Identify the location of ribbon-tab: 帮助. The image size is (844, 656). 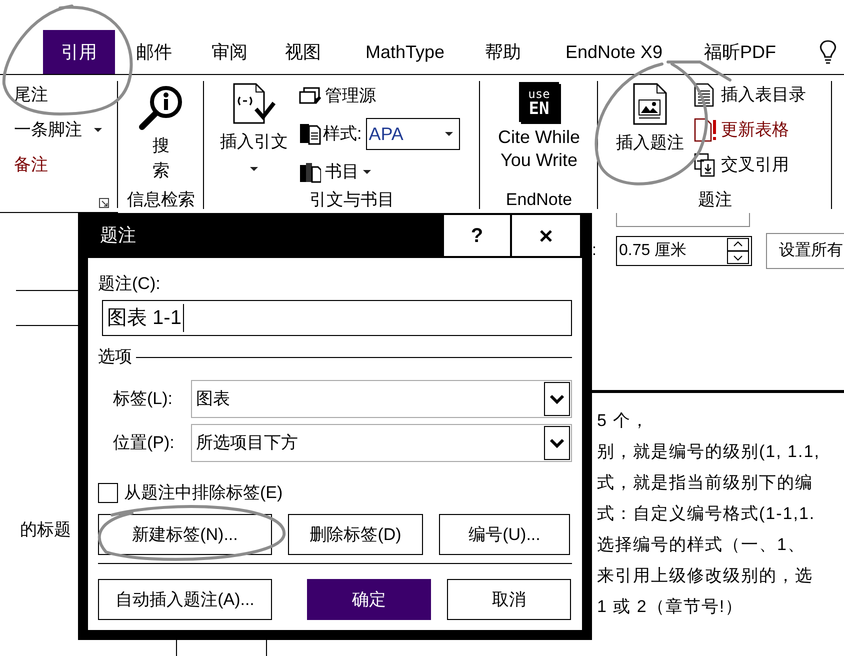
(503, 52).